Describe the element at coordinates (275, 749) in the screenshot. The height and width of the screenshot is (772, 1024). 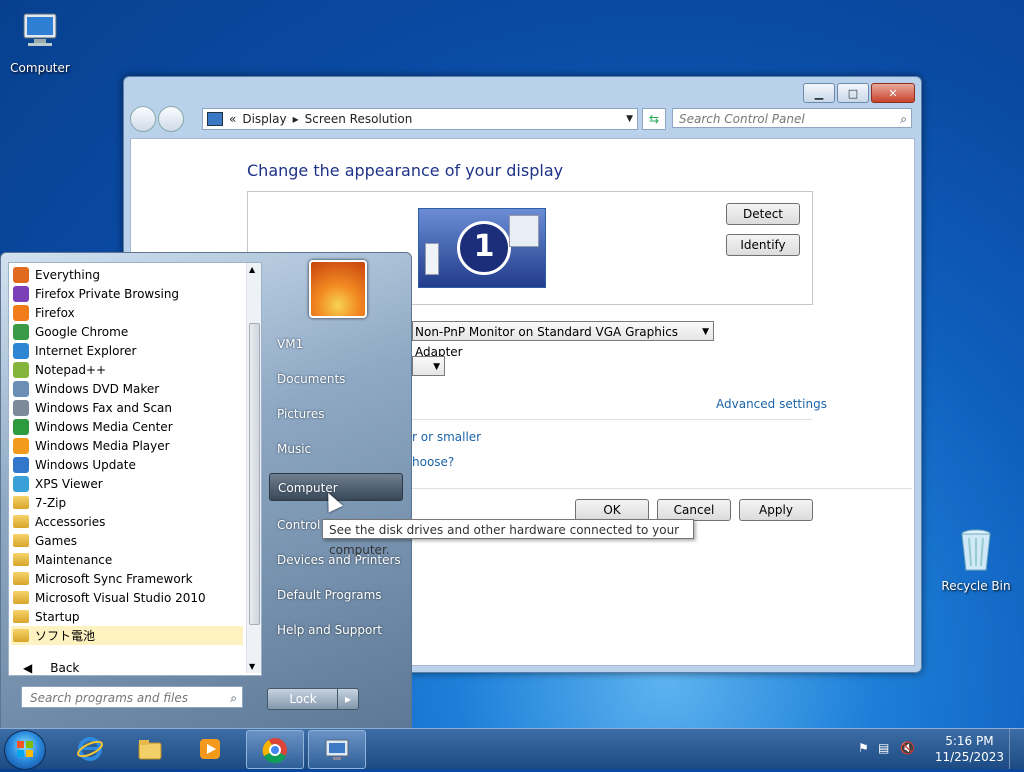
I see `taskbar-chrome` at that location.